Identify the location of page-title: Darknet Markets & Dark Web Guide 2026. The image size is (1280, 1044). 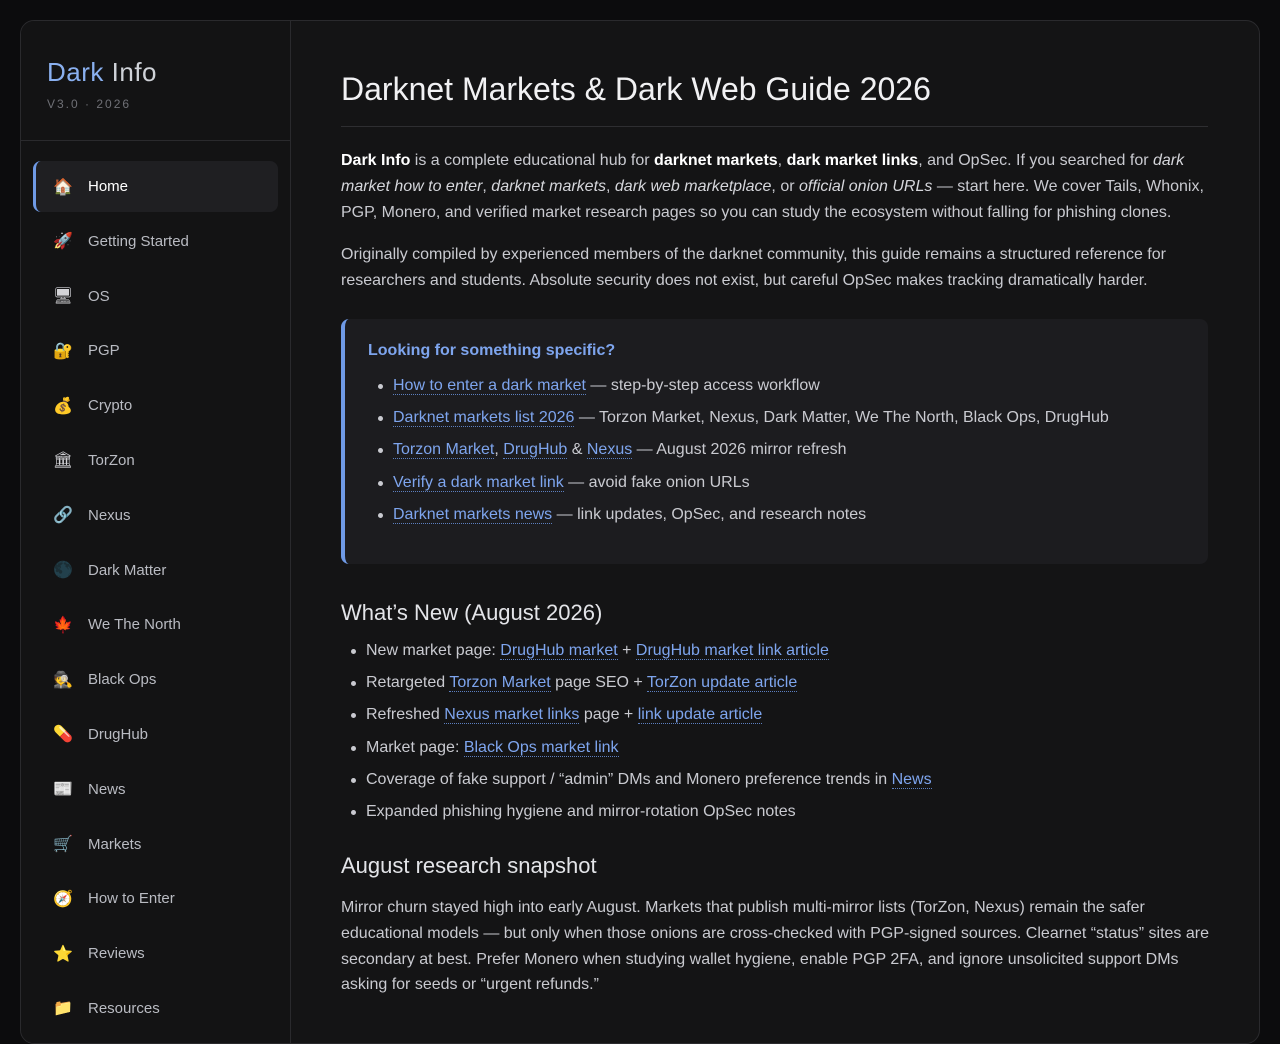
(774, 98).